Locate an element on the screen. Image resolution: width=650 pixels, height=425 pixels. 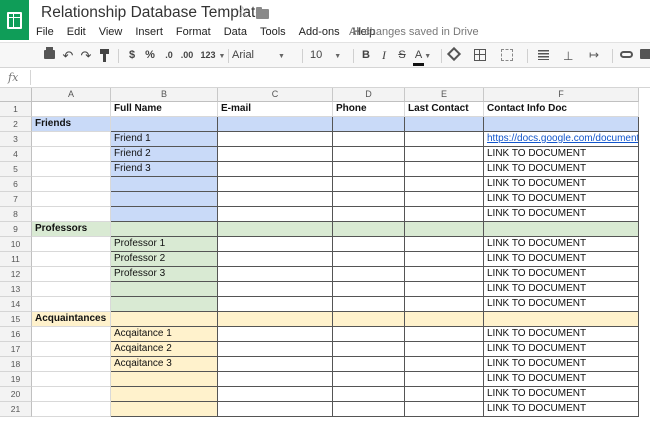
cell-a18 is located at coordinates (71, 364).